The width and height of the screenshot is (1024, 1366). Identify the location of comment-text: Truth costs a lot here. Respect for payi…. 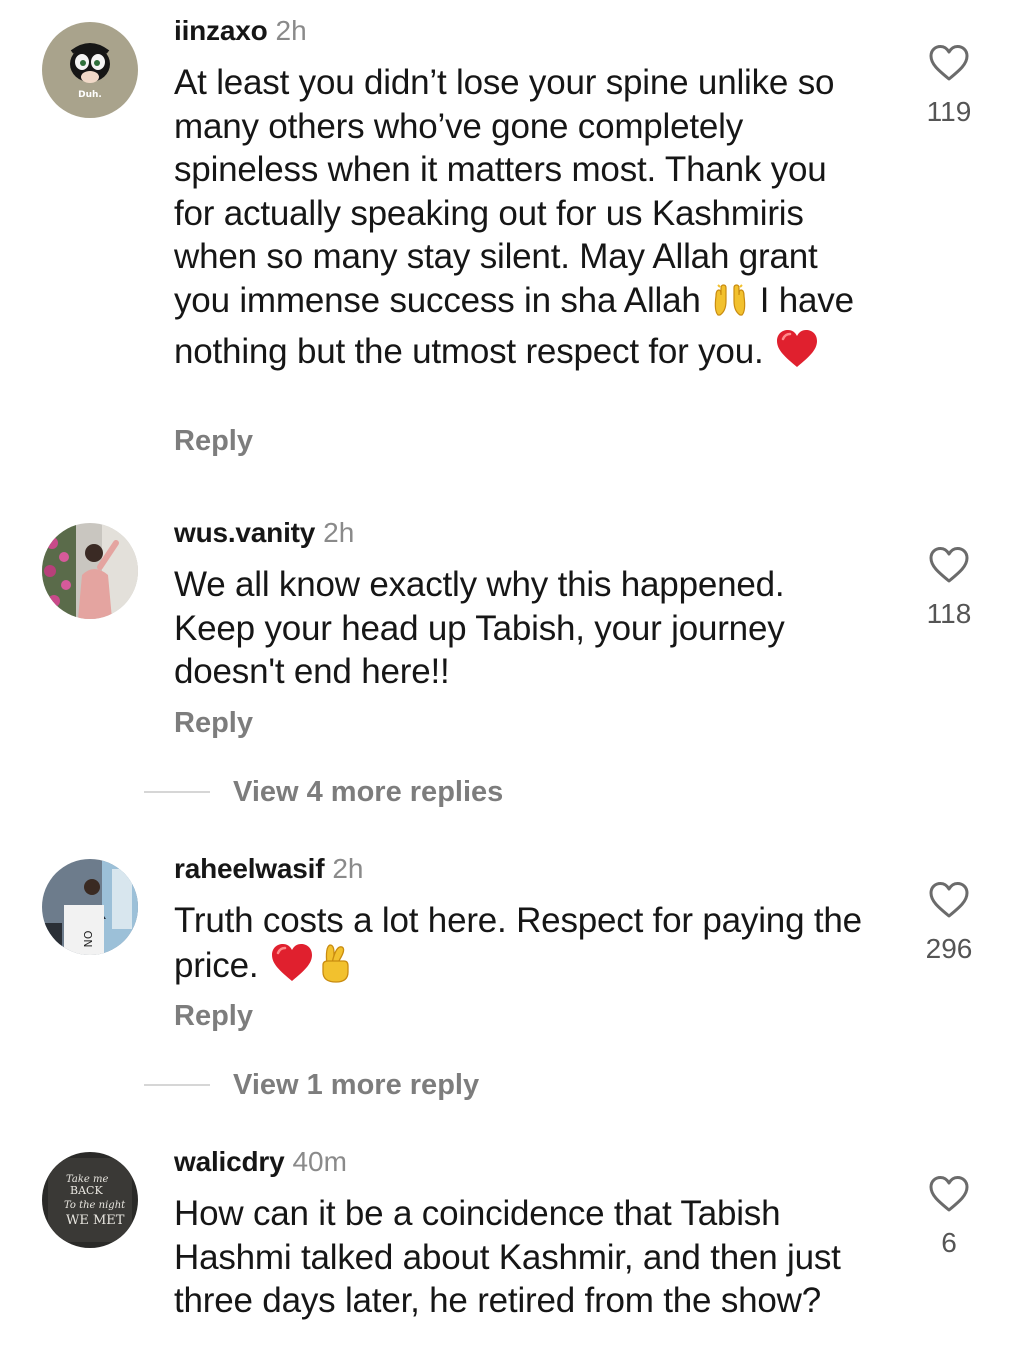
(524, 946).